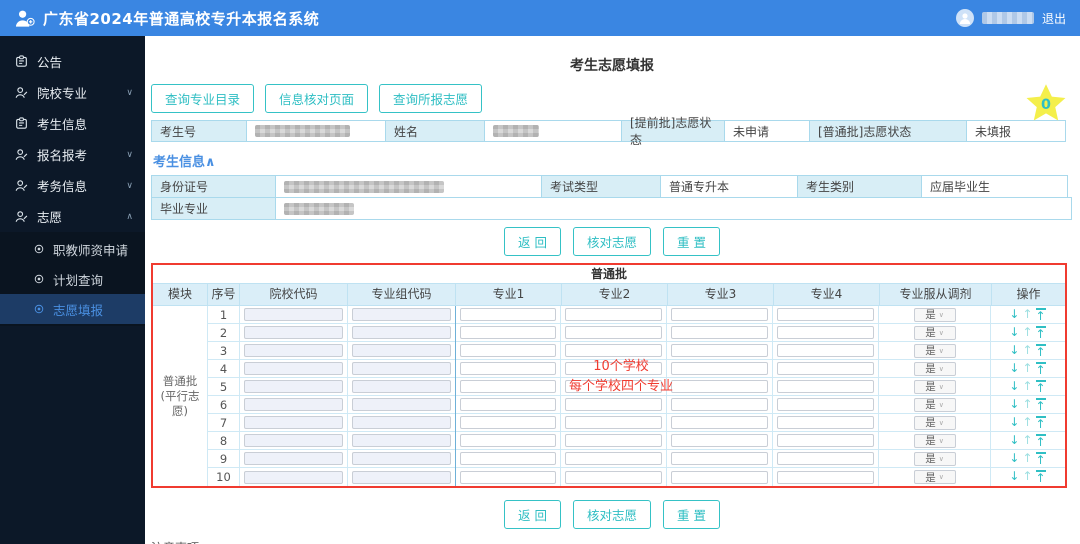 This screenshot has width=1080, height=544. Describe the element at coordinates (203, 98) in the screenshot. I see `query-major-catalog-button: 查询专业目录` at that location.